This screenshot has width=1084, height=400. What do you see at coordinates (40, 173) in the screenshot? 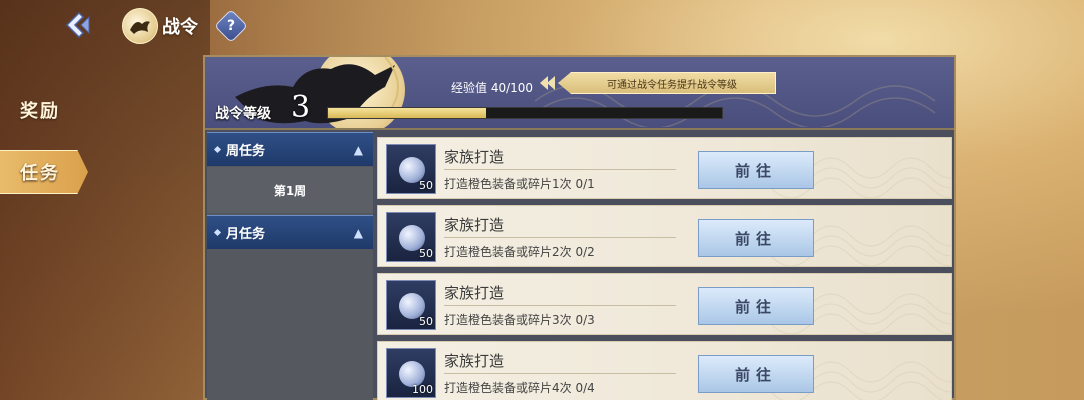
I see `nav-tab-label: 任务` at bounding box center [40, 173].